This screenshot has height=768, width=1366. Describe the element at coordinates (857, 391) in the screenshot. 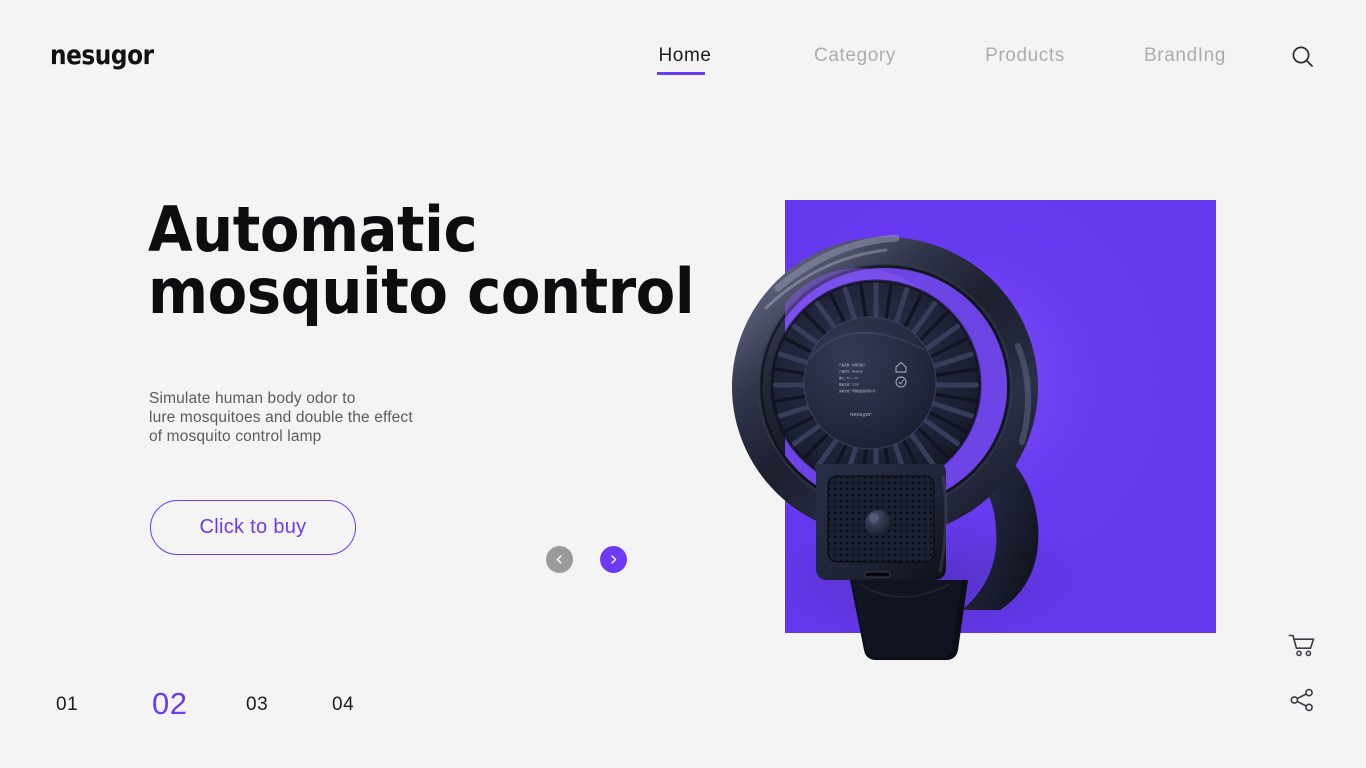

I see `label-line-5: 深圳市德一风科技发展有限公司` at that location.